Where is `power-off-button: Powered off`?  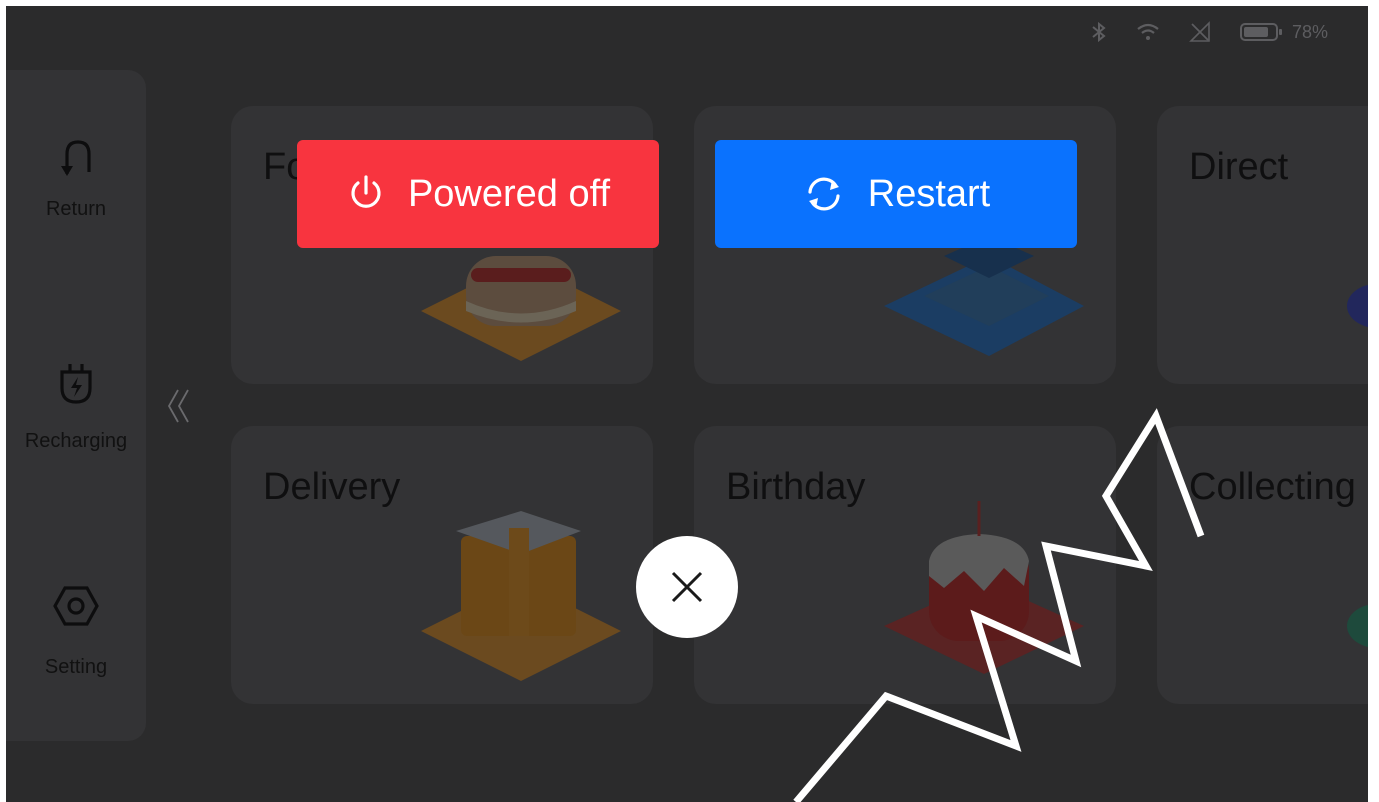
power-off-button: Powered off is located at coordinates (478, 194).